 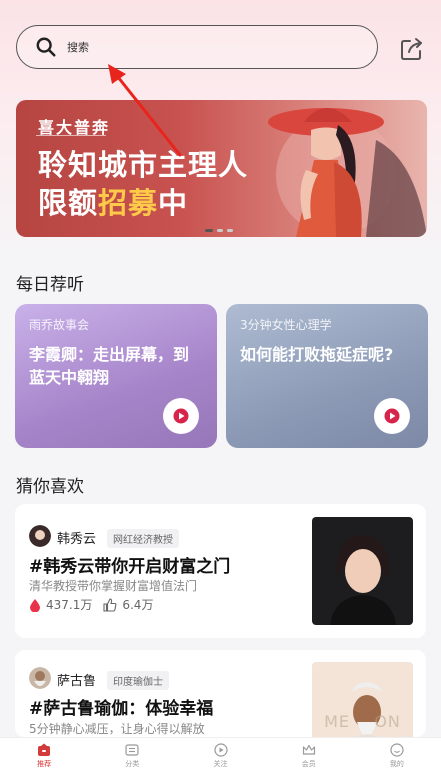 I want to click on tab-label: 分类, so click(x=132, y=764).